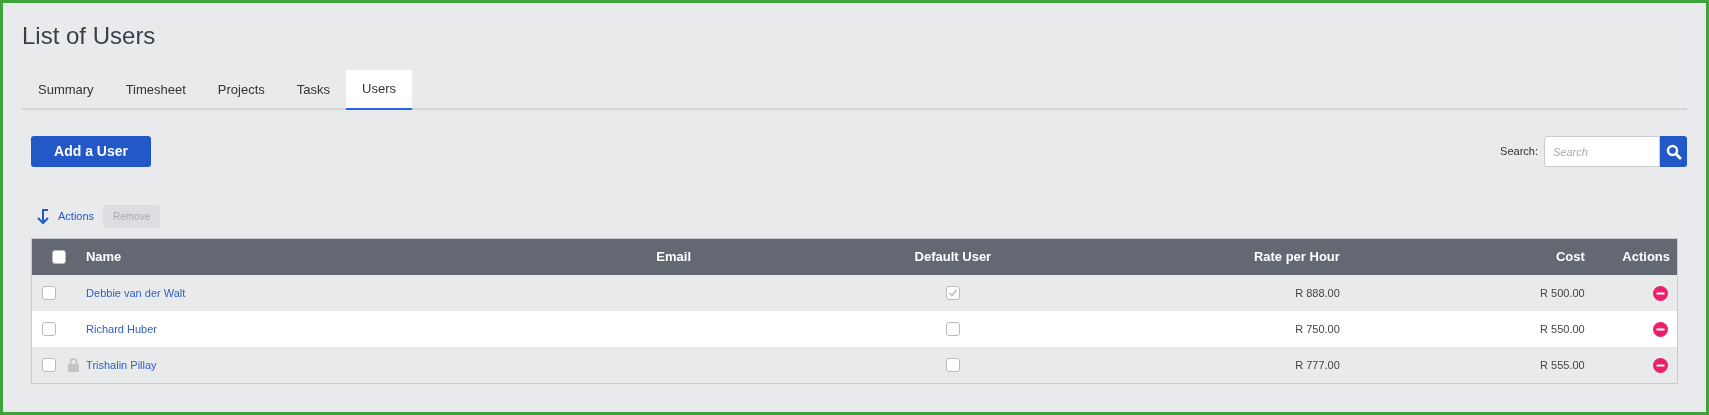 This screenshot has width=1709, height=415. Describe the element at coordinates (1646, 257) in the screenshot. I see `column-header: Actions` at that location.